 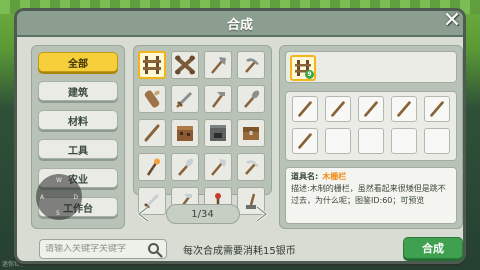 I want to click on prev-page-button, so click(x=144, y=214).